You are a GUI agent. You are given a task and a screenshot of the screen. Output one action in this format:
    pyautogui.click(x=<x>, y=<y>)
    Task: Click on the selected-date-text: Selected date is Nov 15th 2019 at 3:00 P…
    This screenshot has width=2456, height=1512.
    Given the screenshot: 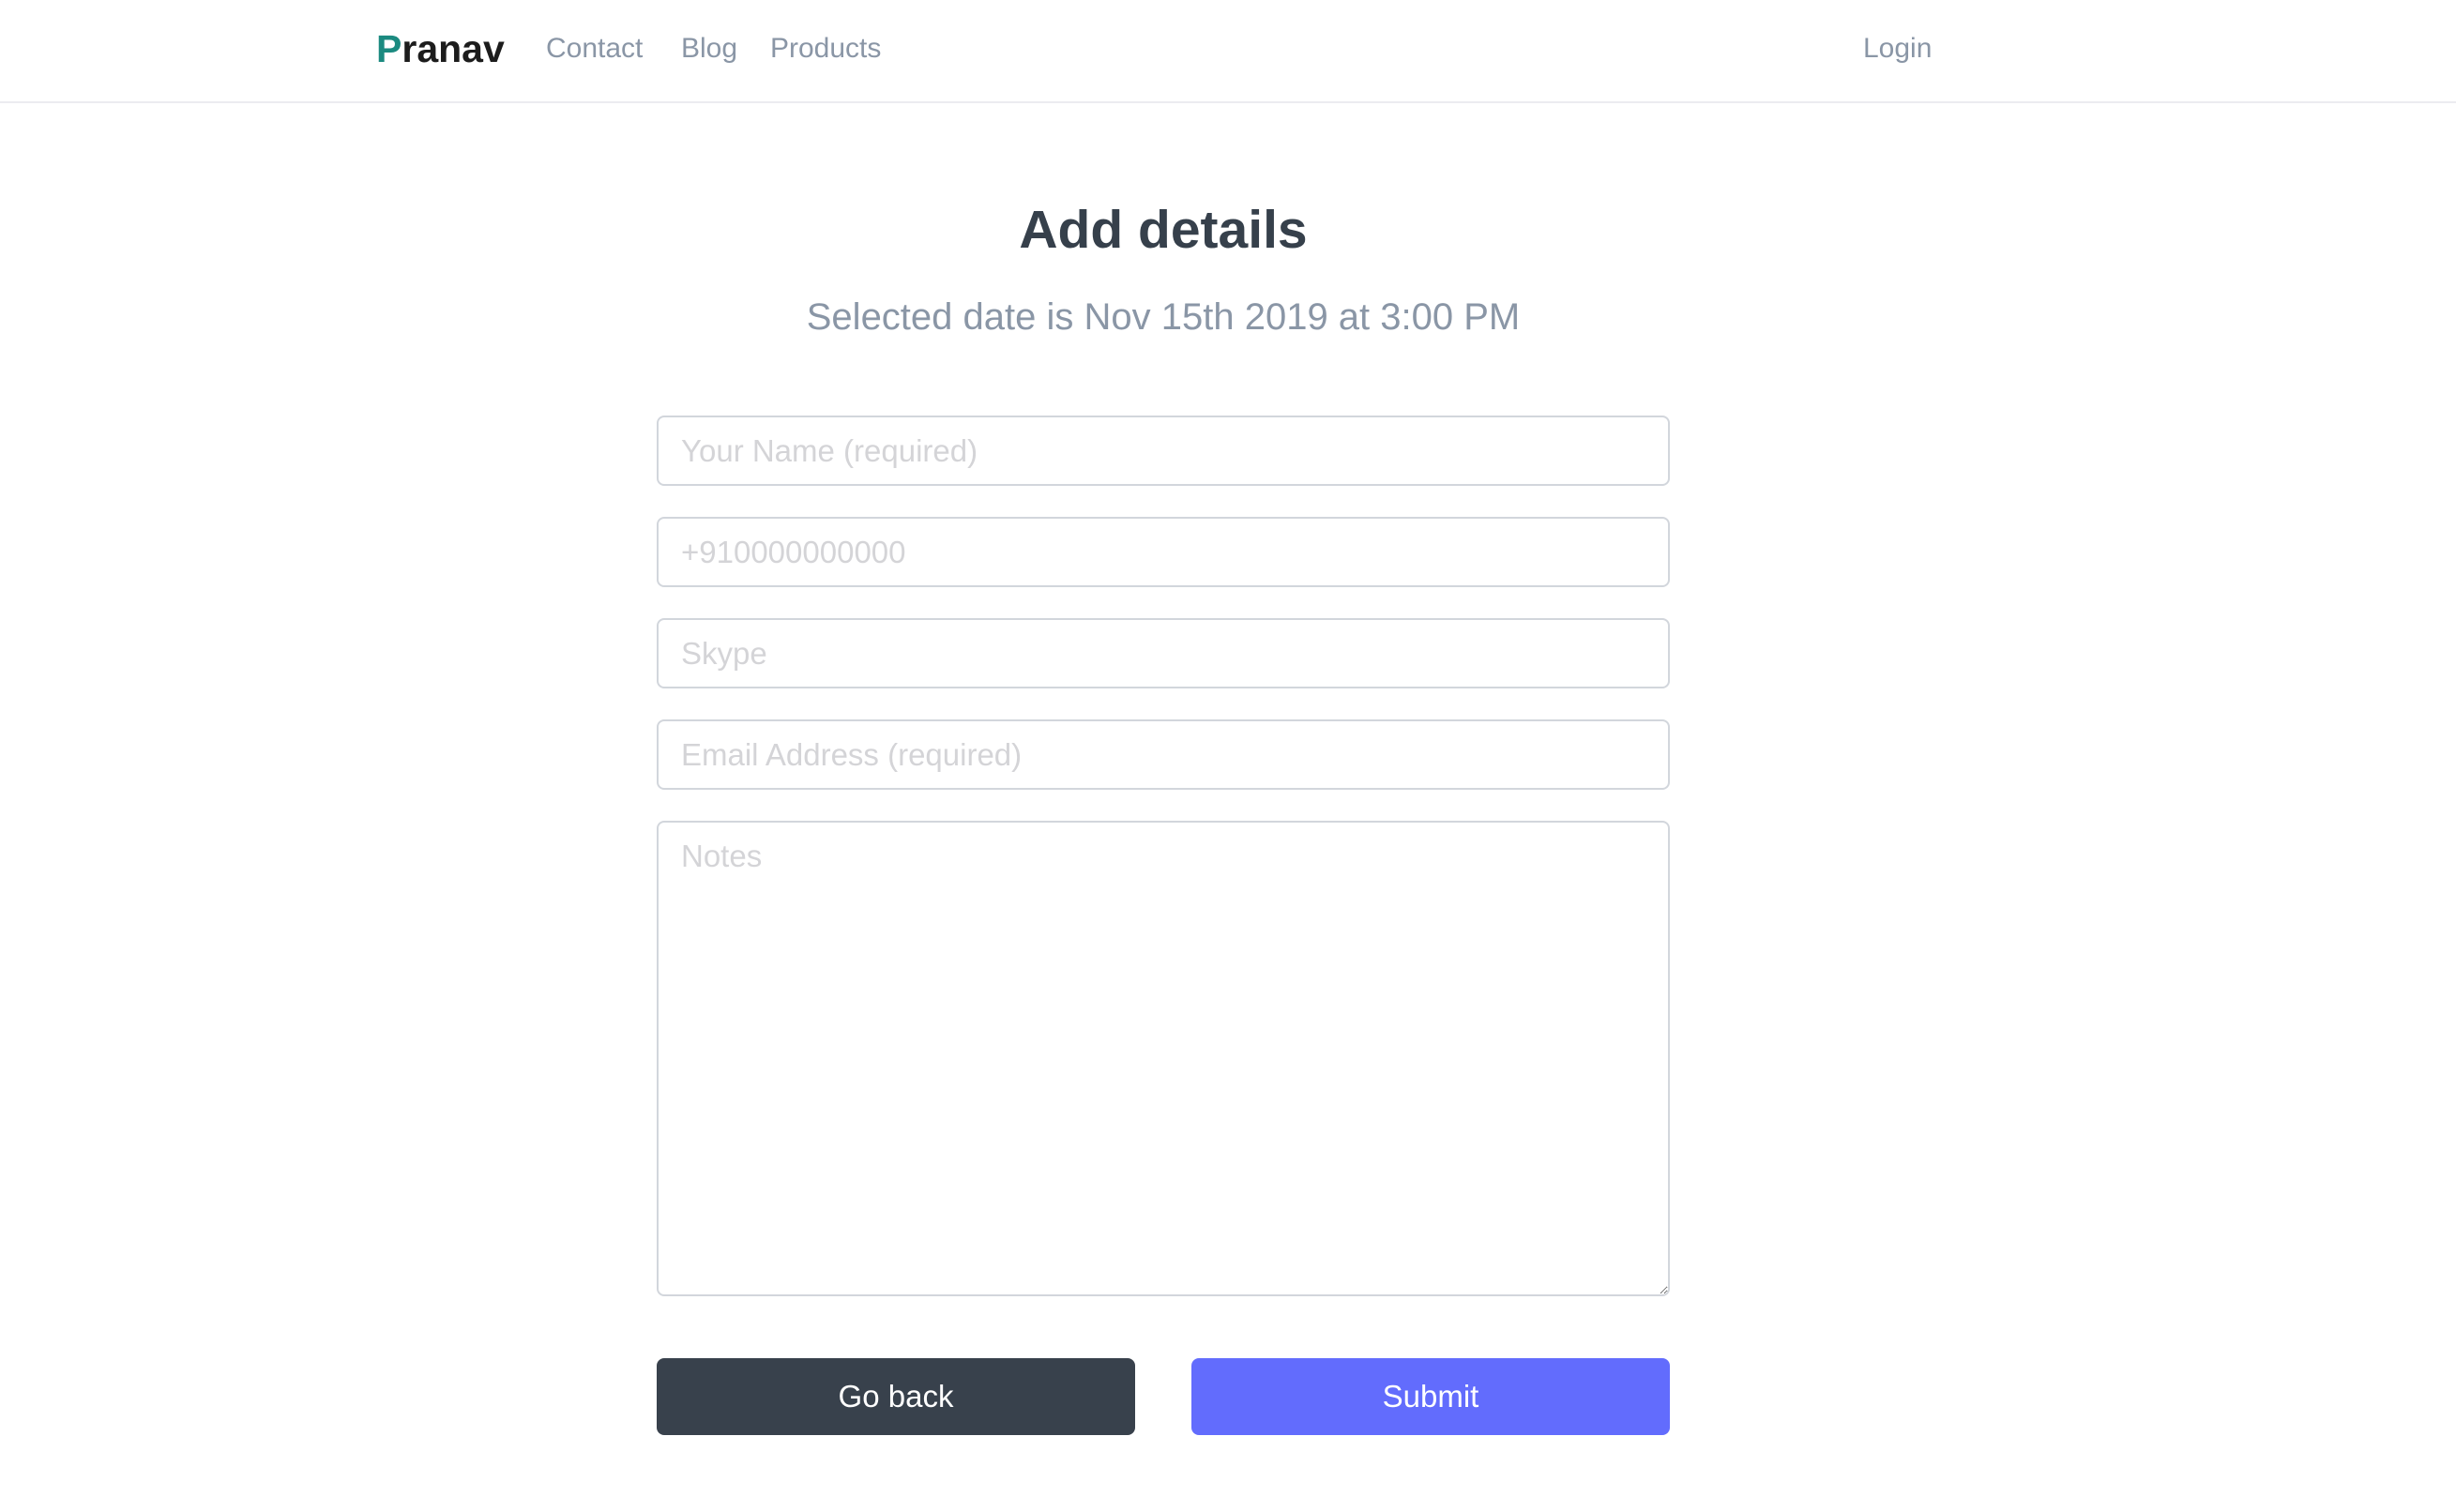 What is the action you would take?
    pyautogui.click(x=1163, y=317)
    